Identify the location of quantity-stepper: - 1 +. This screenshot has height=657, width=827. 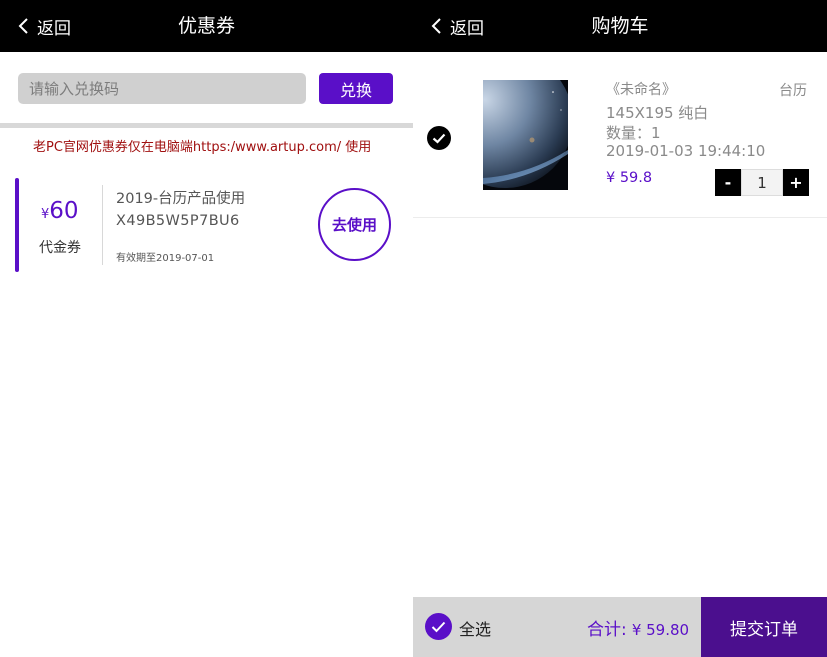
(762, 182).